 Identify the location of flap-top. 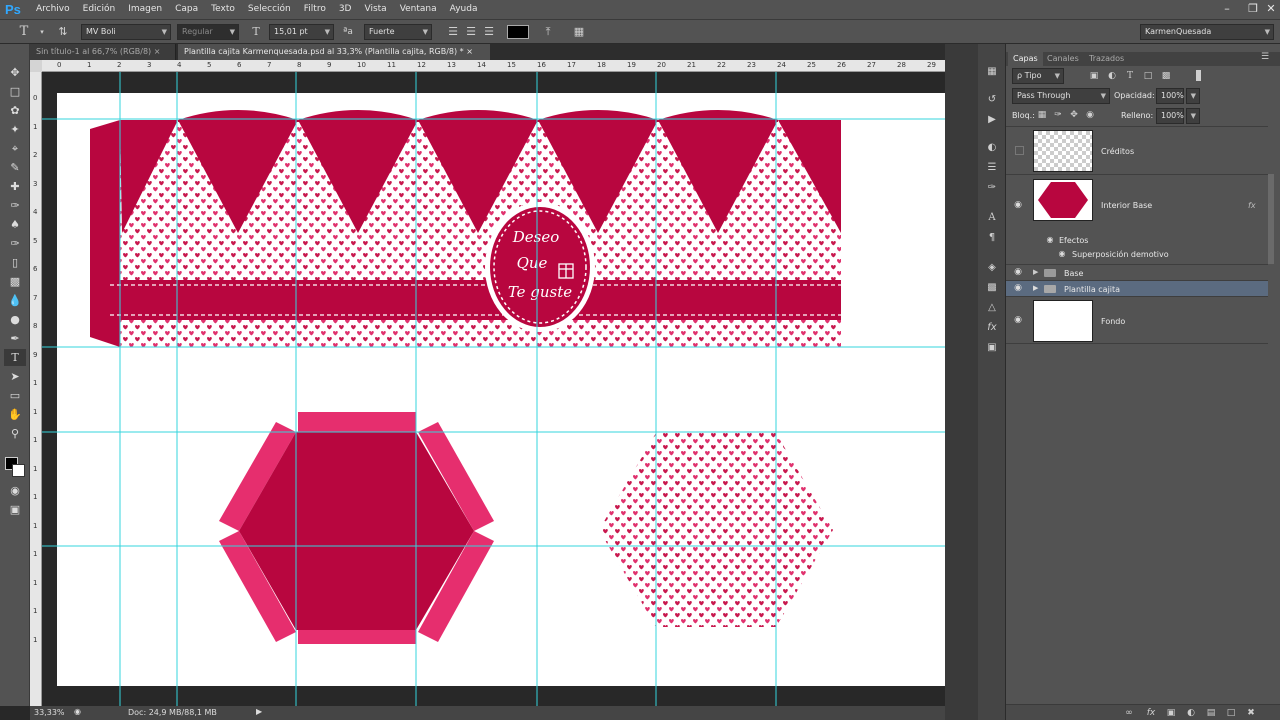
(357, 422).